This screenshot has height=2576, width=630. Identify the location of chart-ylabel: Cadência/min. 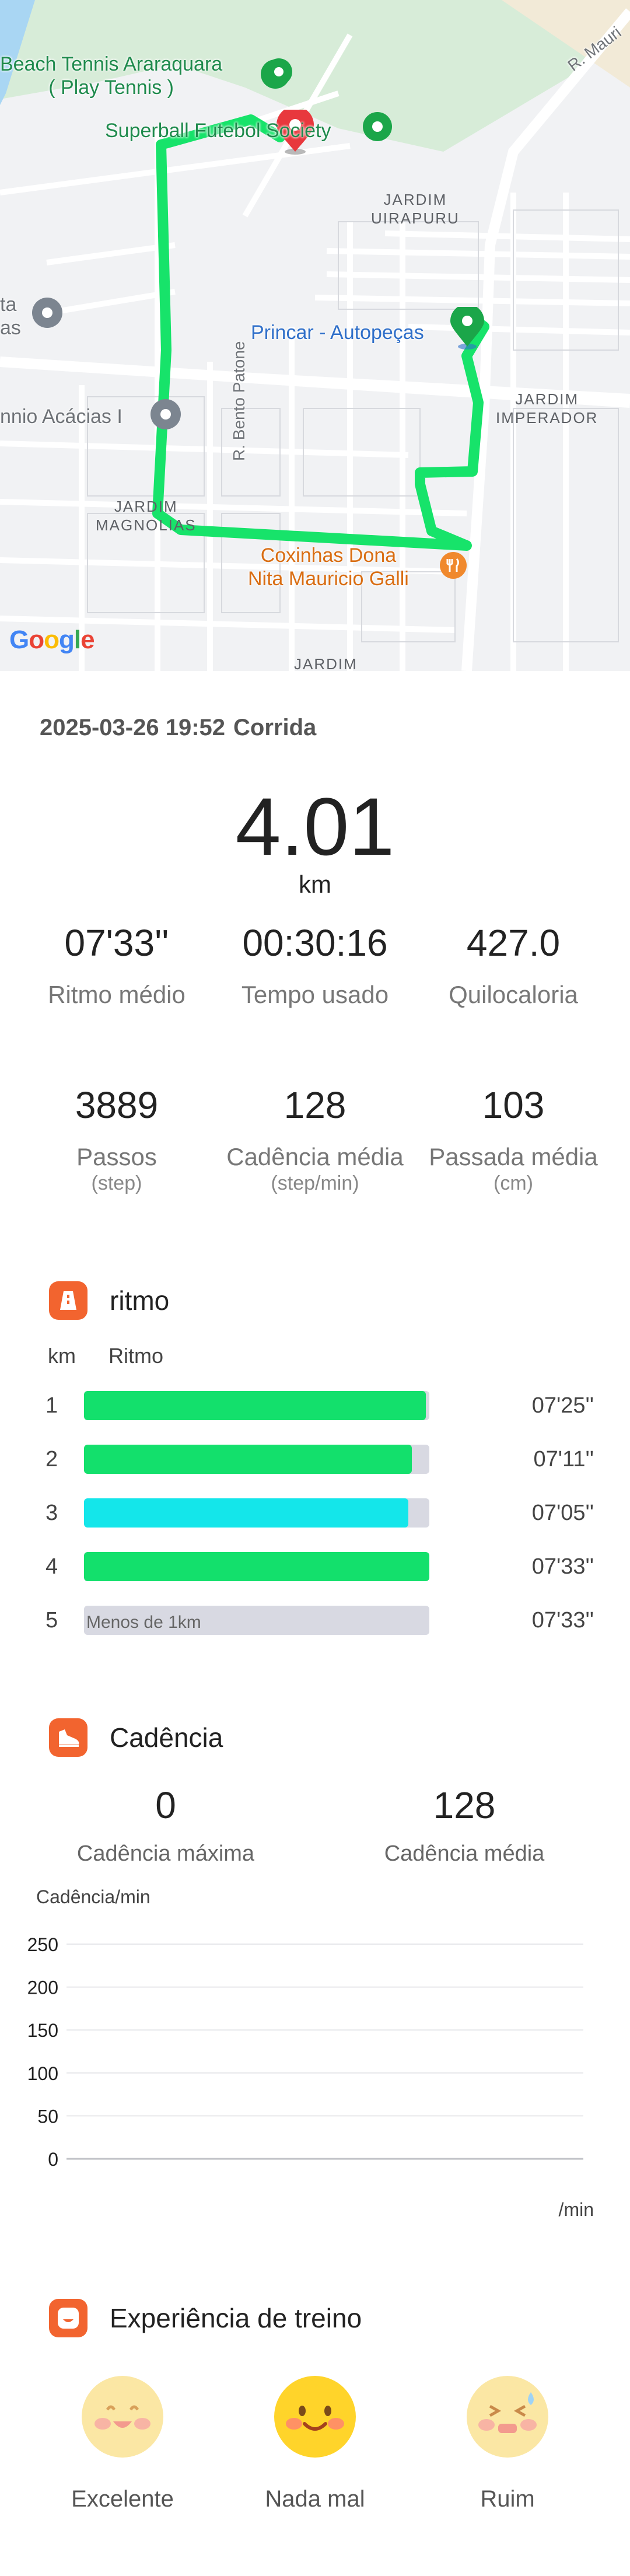
(93, 1896).